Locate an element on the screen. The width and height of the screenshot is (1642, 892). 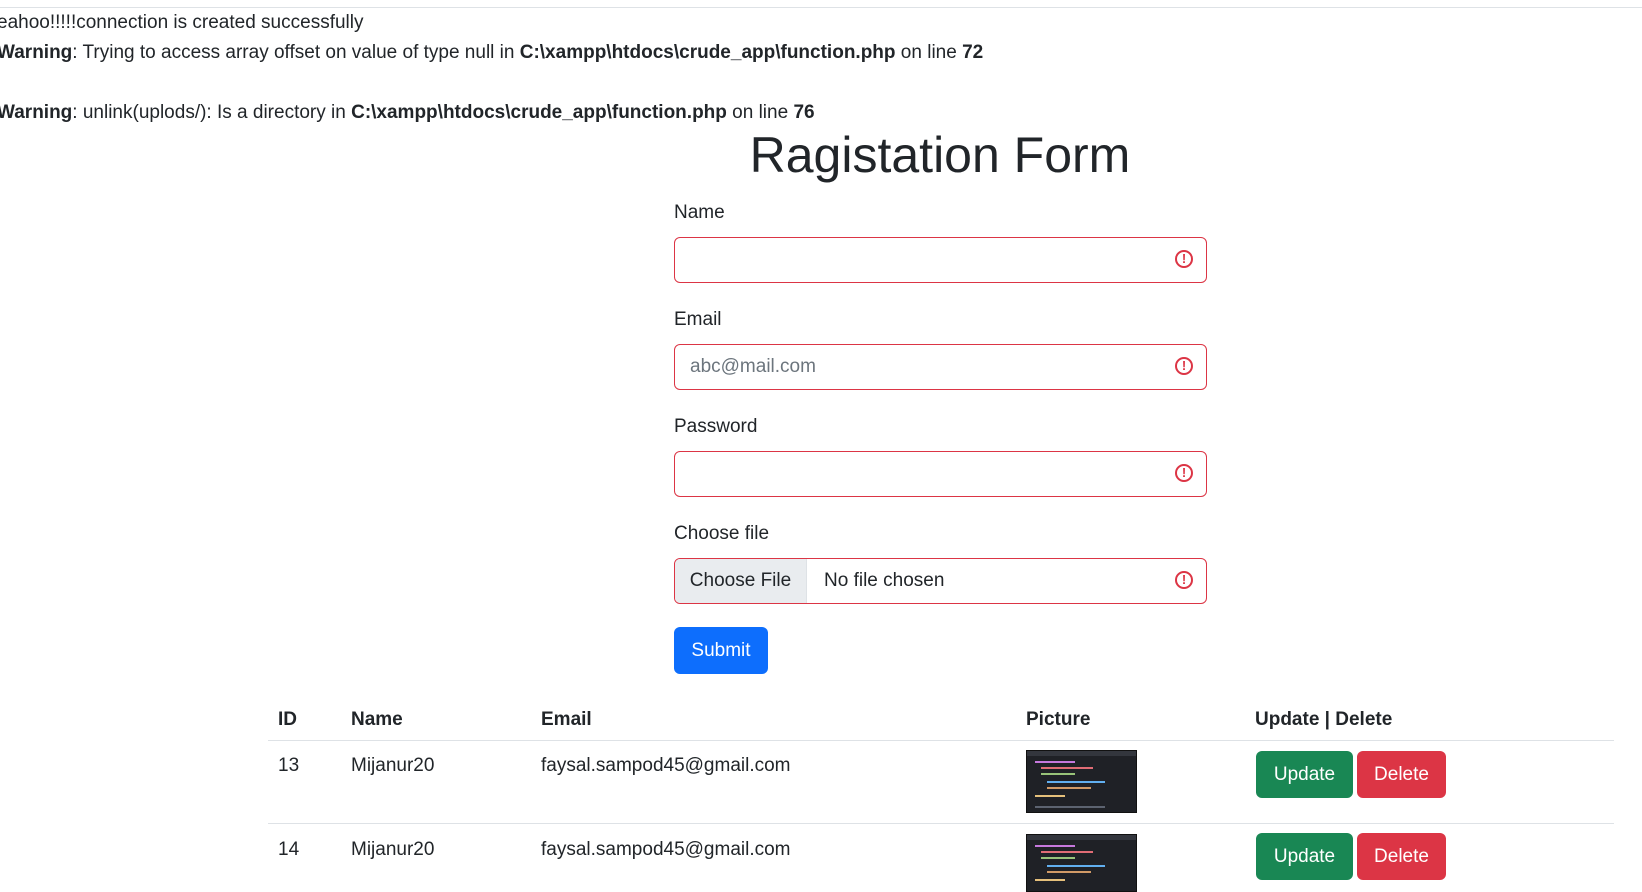
name-label: Name is located at coordinates (699, 212).